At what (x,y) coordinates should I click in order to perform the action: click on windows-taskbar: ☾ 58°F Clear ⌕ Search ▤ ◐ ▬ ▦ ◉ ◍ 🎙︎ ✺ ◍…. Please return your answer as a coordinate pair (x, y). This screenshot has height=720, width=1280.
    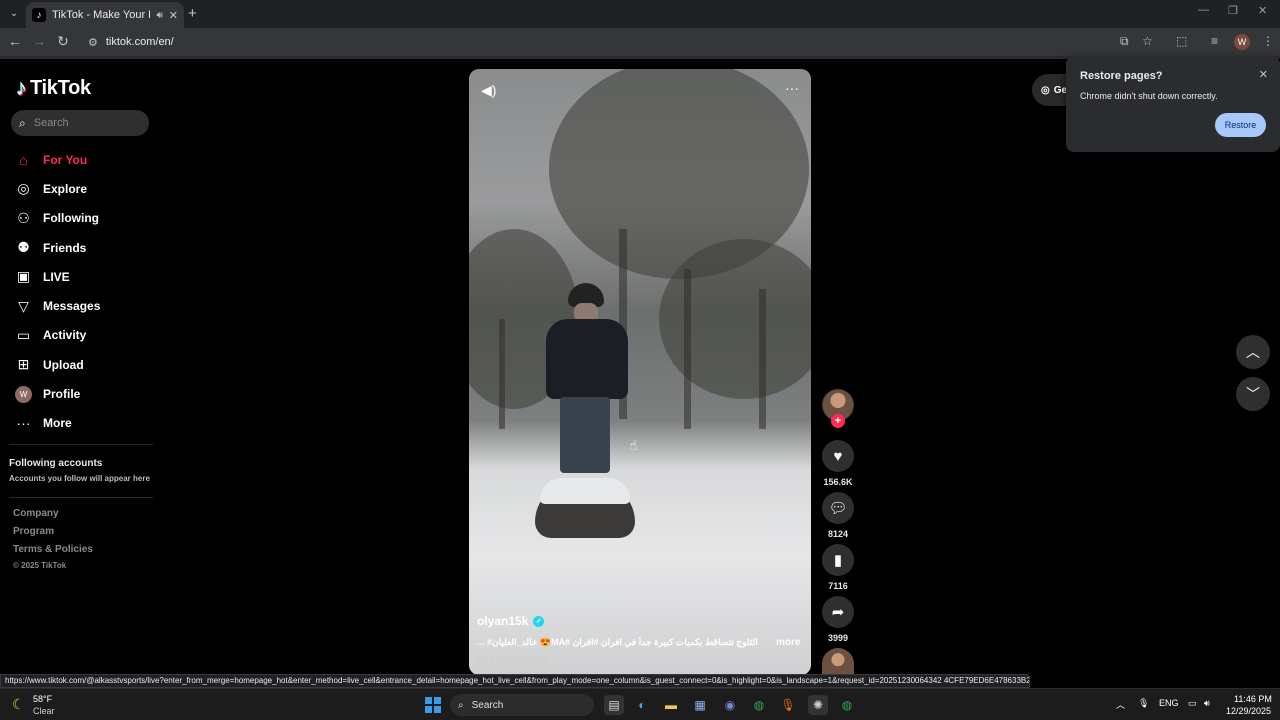
    Looking at the image, I should click on (640, 704).